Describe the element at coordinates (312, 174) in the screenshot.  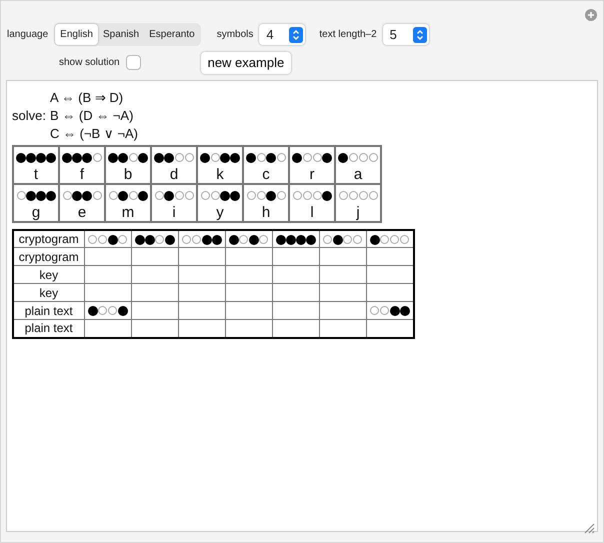
I see `cipher-letter: r` at that location.